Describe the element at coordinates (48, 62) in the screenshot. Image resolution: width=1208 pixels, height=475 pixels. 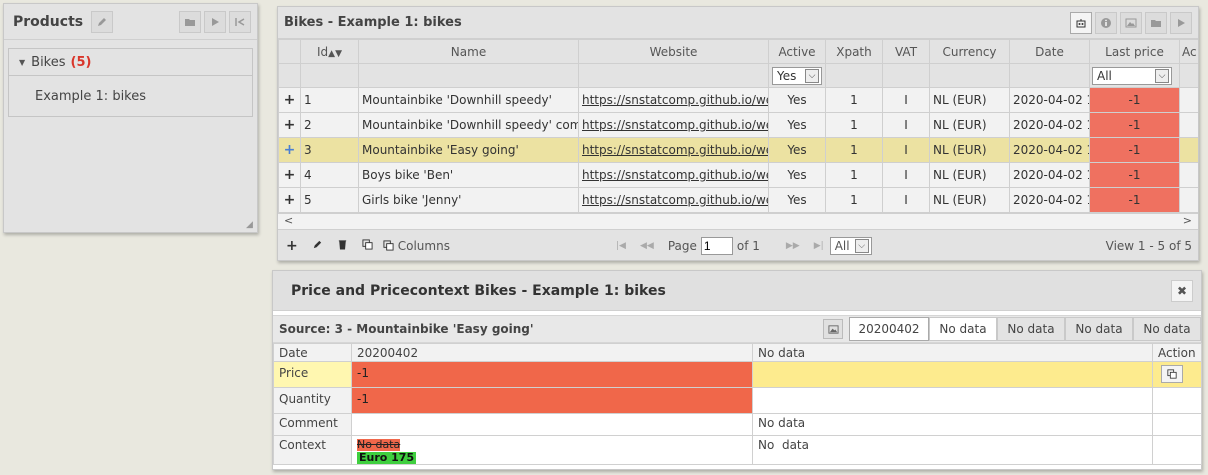
I see `tree-group-label: Bikes` at that location.